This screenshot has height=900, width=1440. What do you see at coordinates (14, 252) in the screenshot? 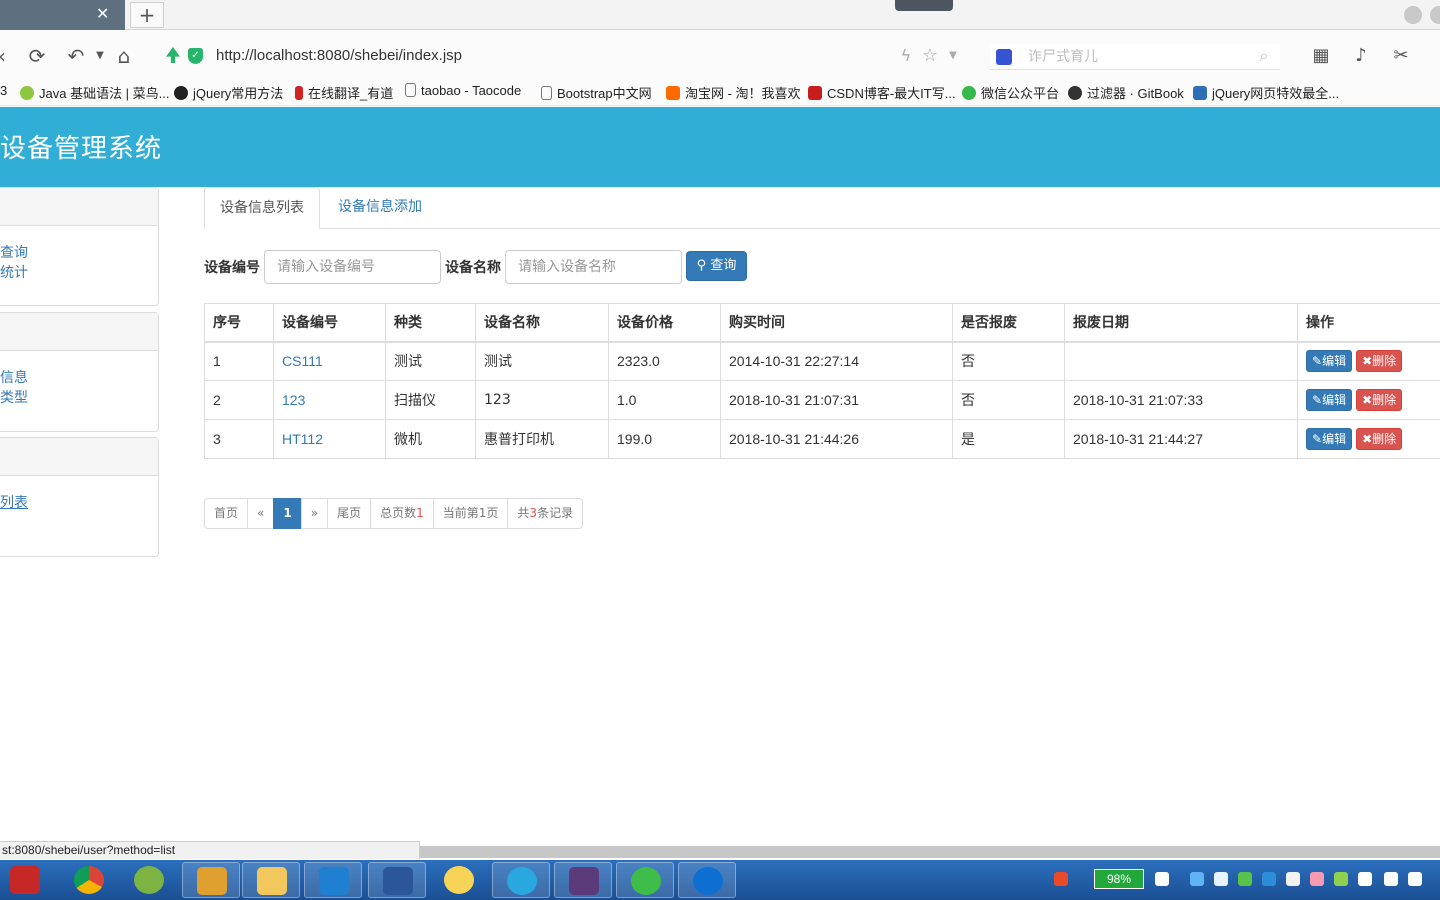
I see `sidebar-link: 查询` at bounding box center [14, 252].